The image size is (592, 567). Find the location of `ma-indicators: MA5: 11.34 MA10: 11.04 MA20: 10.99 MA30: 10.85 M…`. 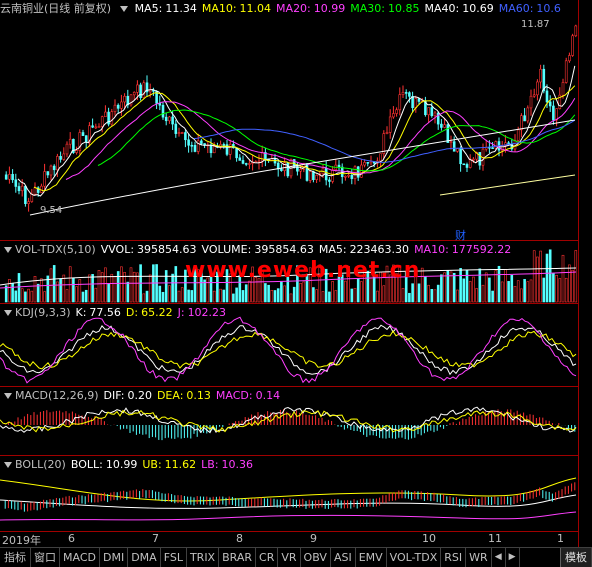

ma-indicators: MA5: 11.34 MA10: 11.04 MA20: 10.99 MA30: 10.85 M… is located at coordinates (350, 8).